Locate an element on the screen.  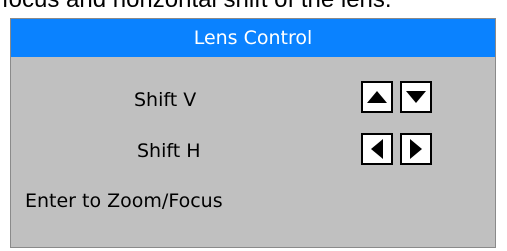
panel-title-bar: Lens Control is located at coordinates (253, 38).